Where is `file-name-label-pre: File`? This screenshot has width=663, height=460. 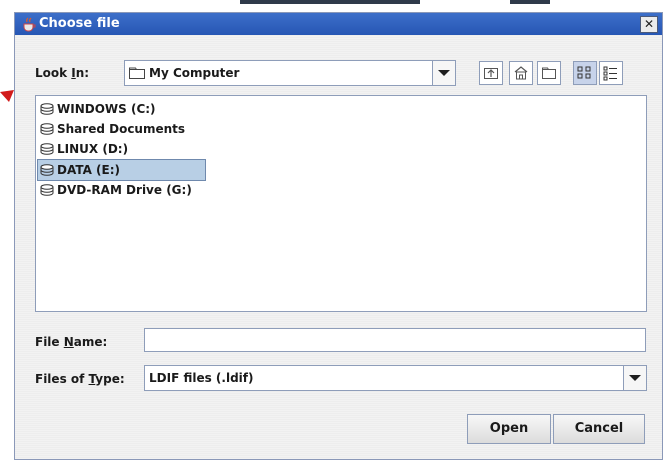 file-name-label-pre: File is located at coordinates (49, 342).